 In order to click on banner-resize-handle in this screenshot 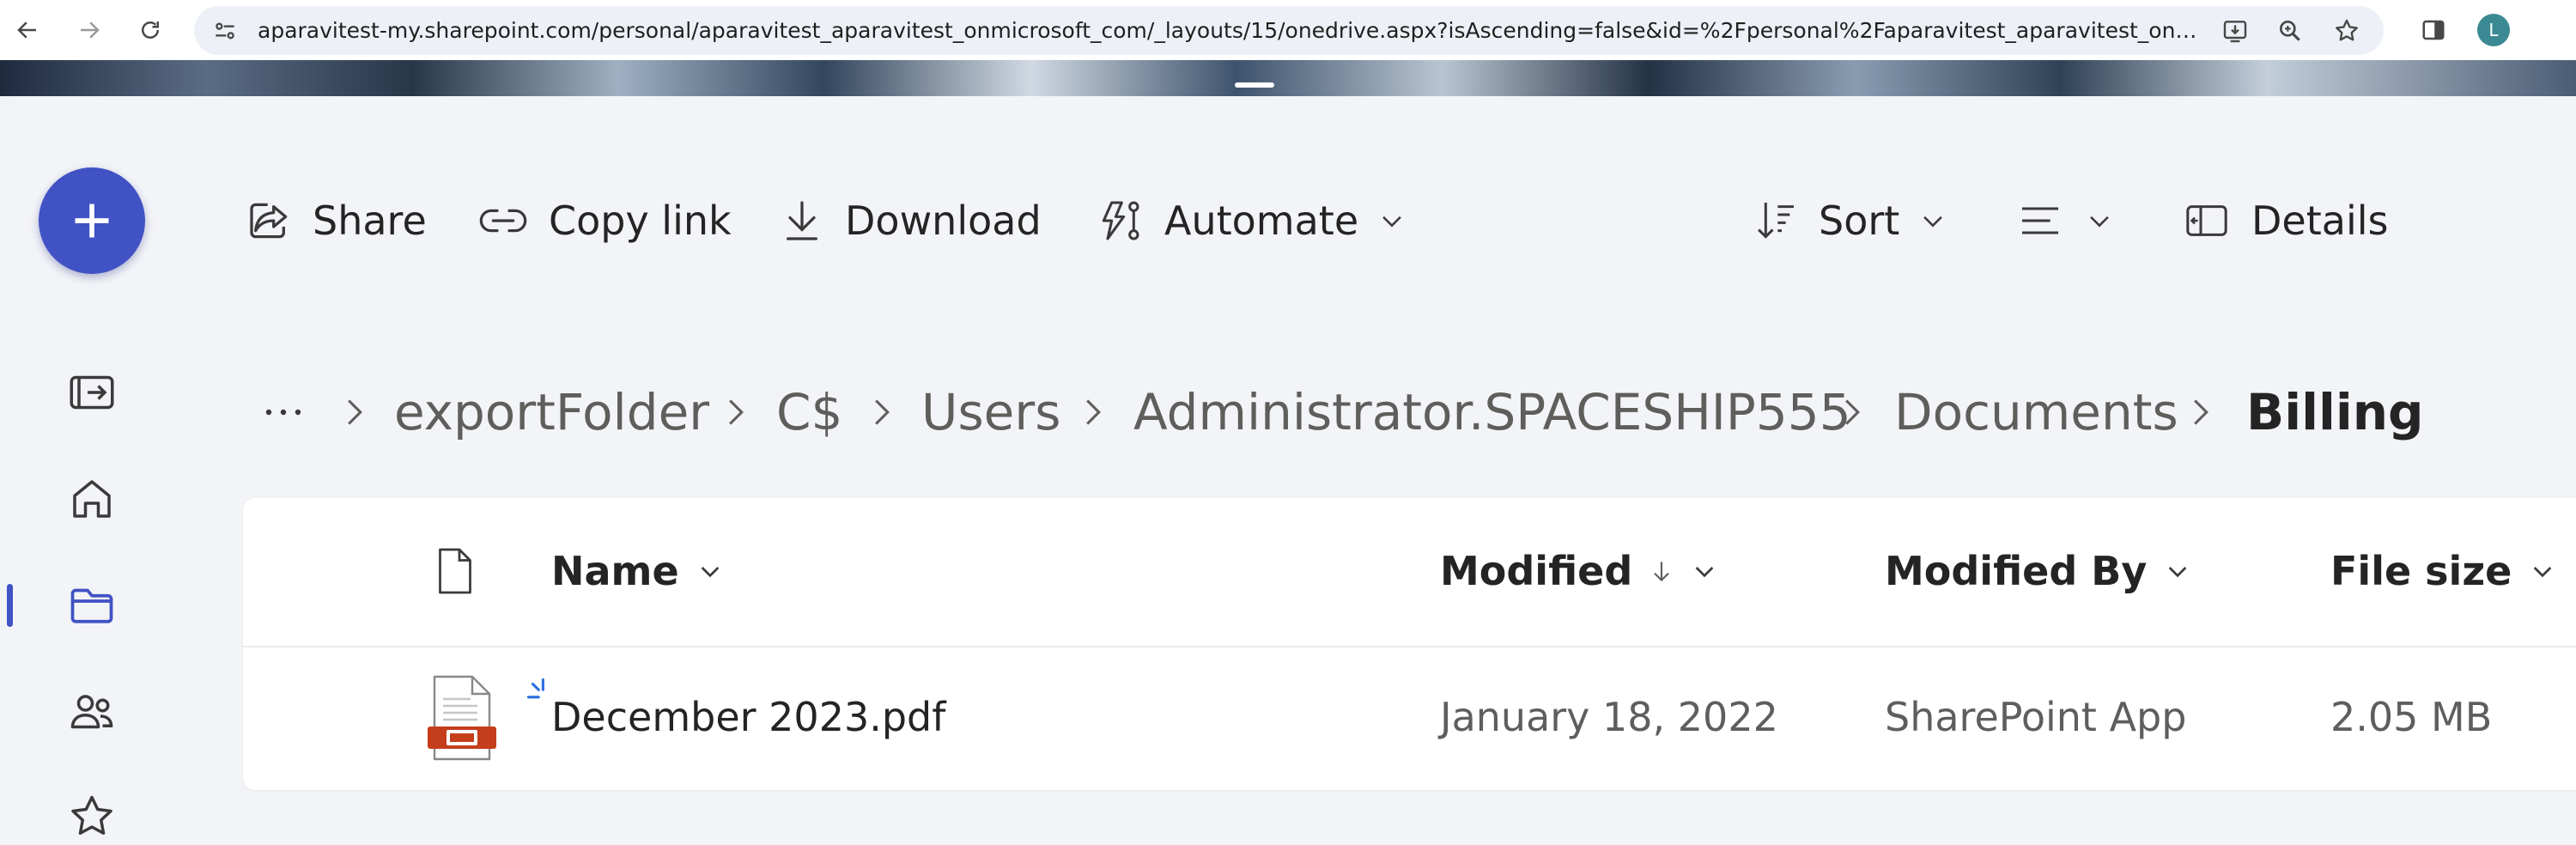, I will do `click(1254, 85)`.